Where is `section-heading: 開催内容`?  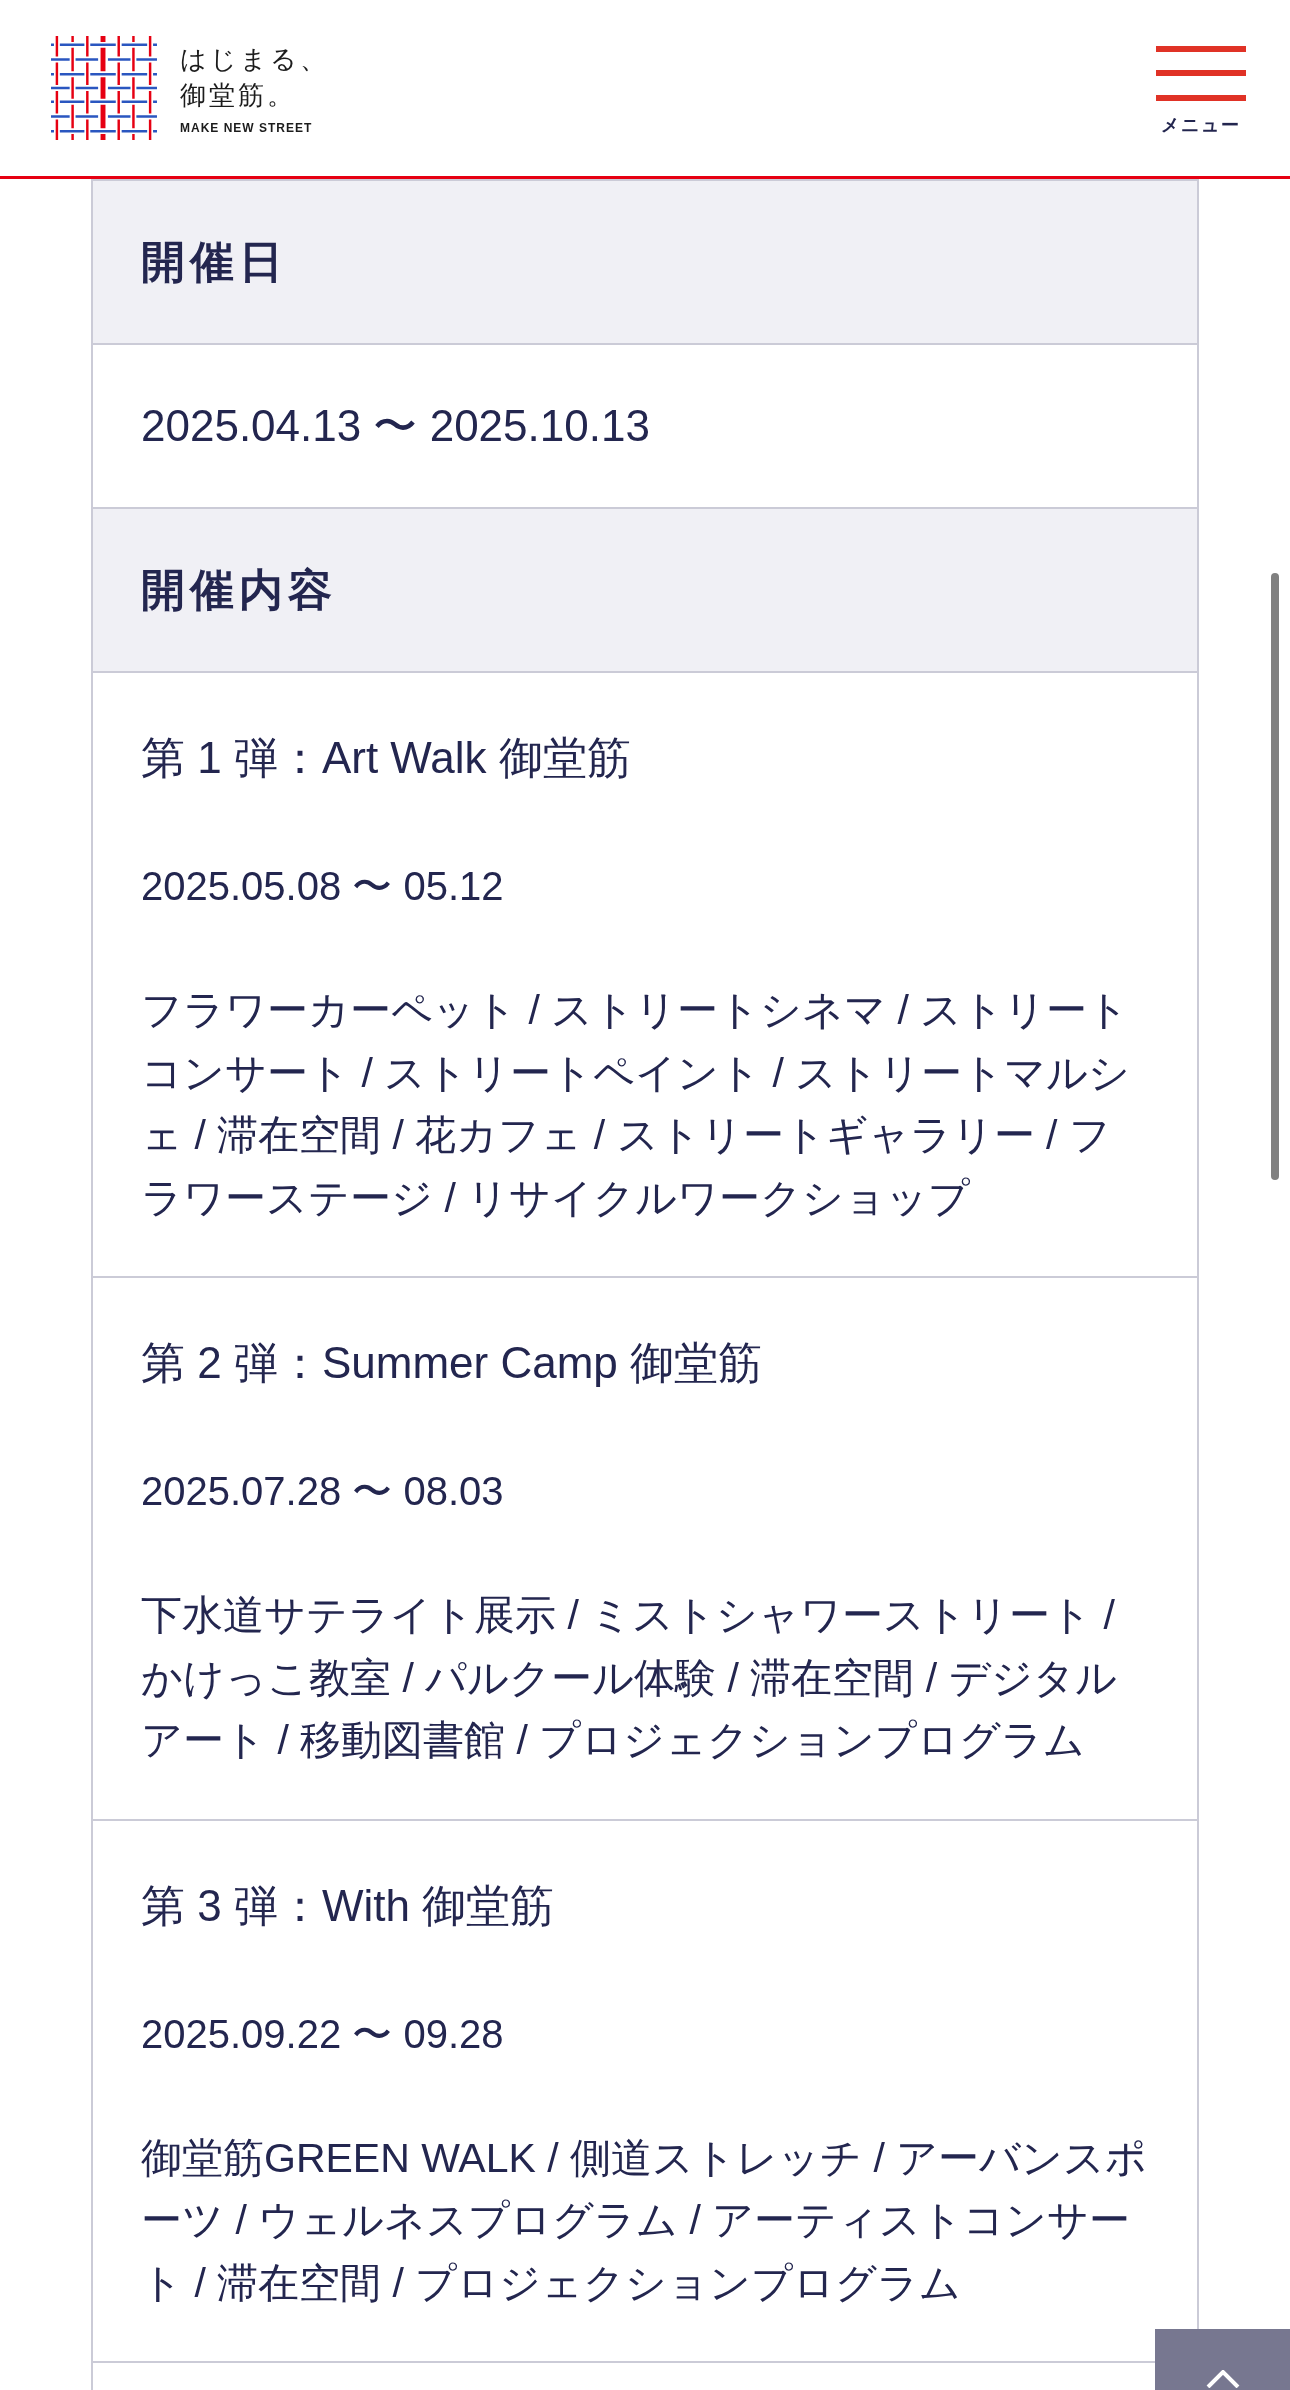 section-heading: 開催内容 is located at coordinates (239, 590).